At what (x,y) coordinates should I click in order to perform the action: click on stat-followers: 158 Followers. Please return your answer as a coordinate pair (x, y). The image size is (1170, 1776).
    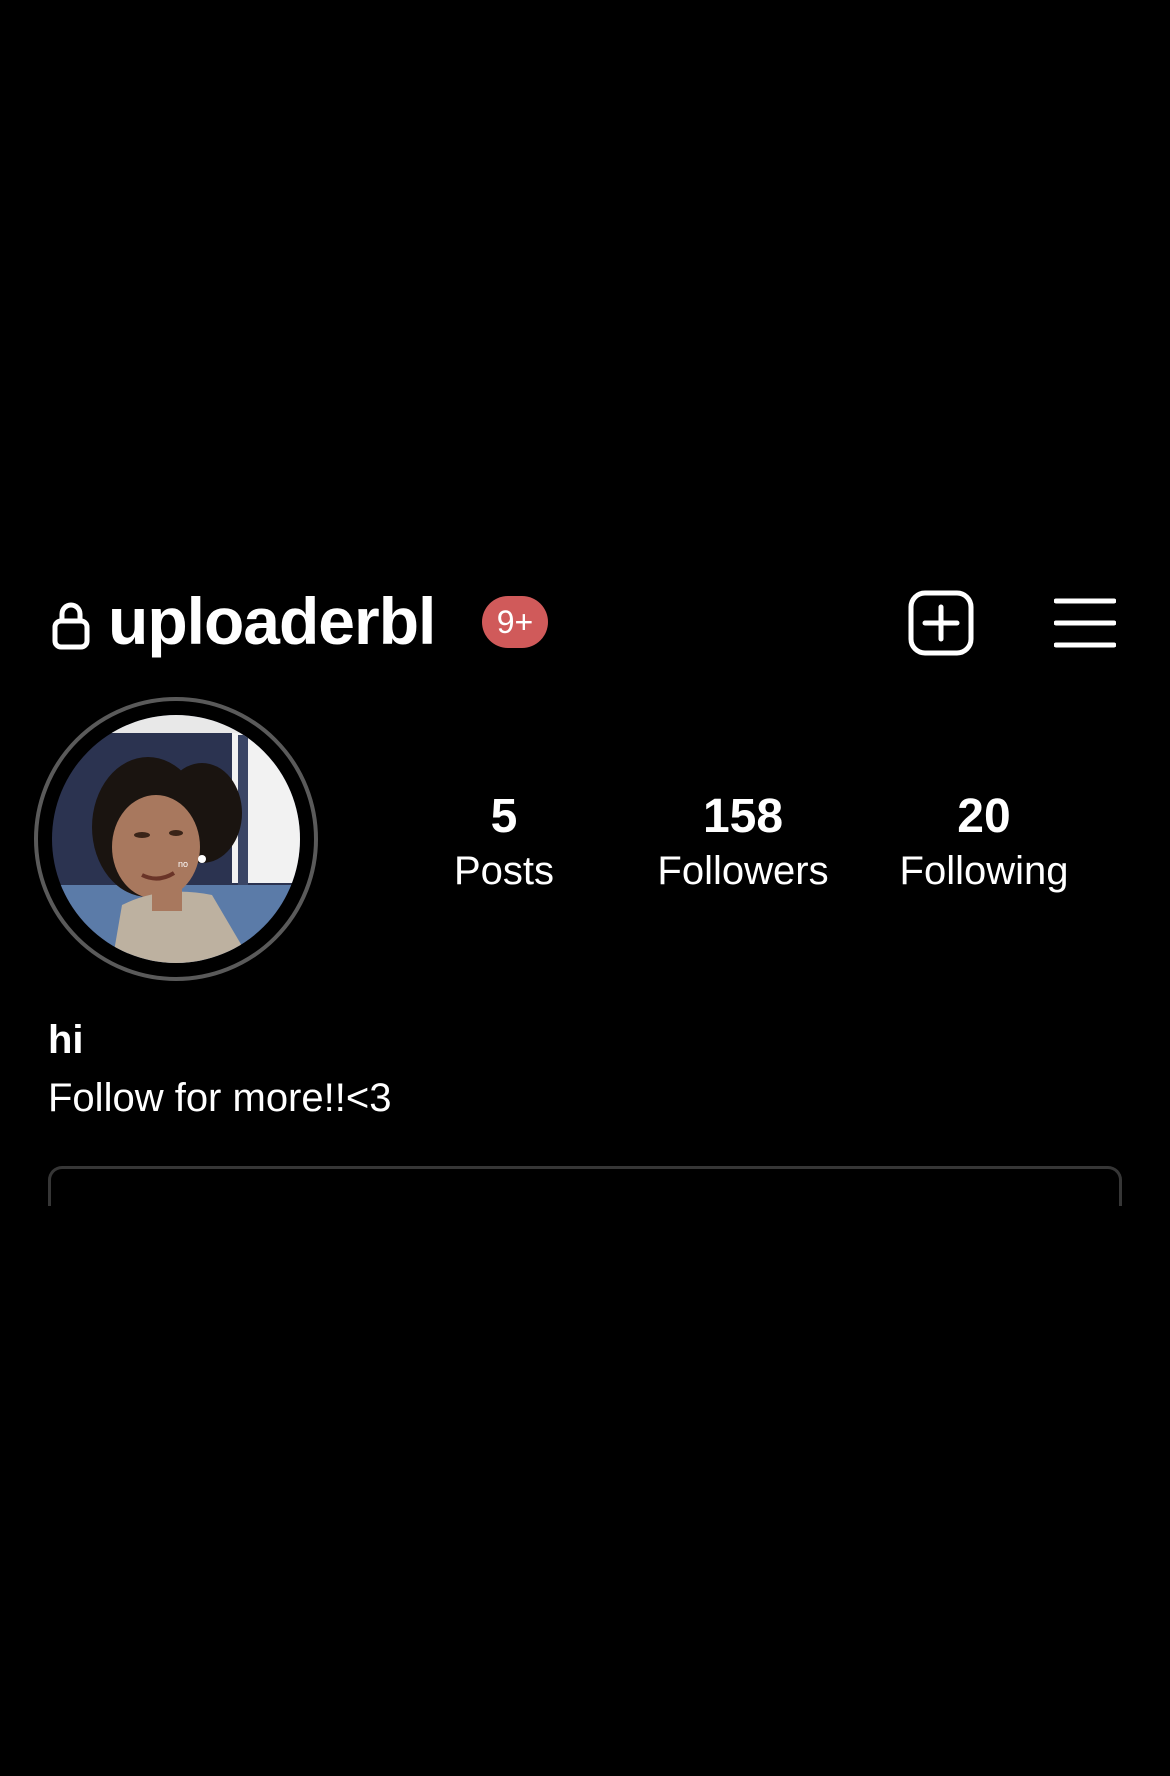
    Looking at the image, I should click on (743, 843).